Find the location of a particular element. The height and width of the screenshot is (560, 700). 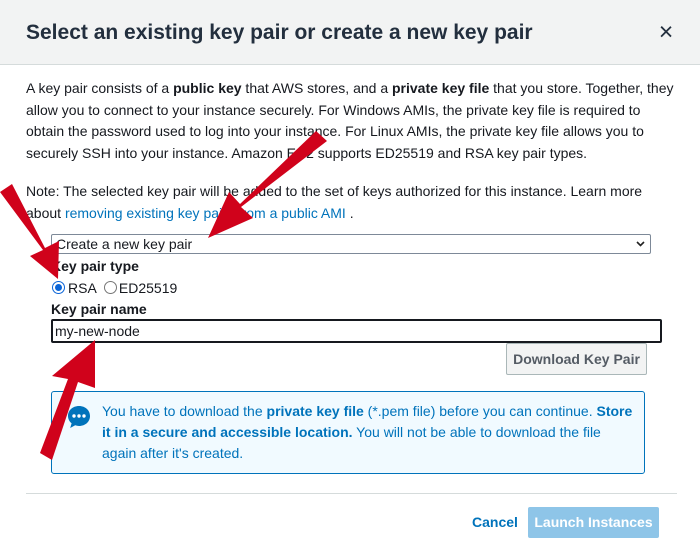

public-key-term: public key is located at coordinates (207, 88).